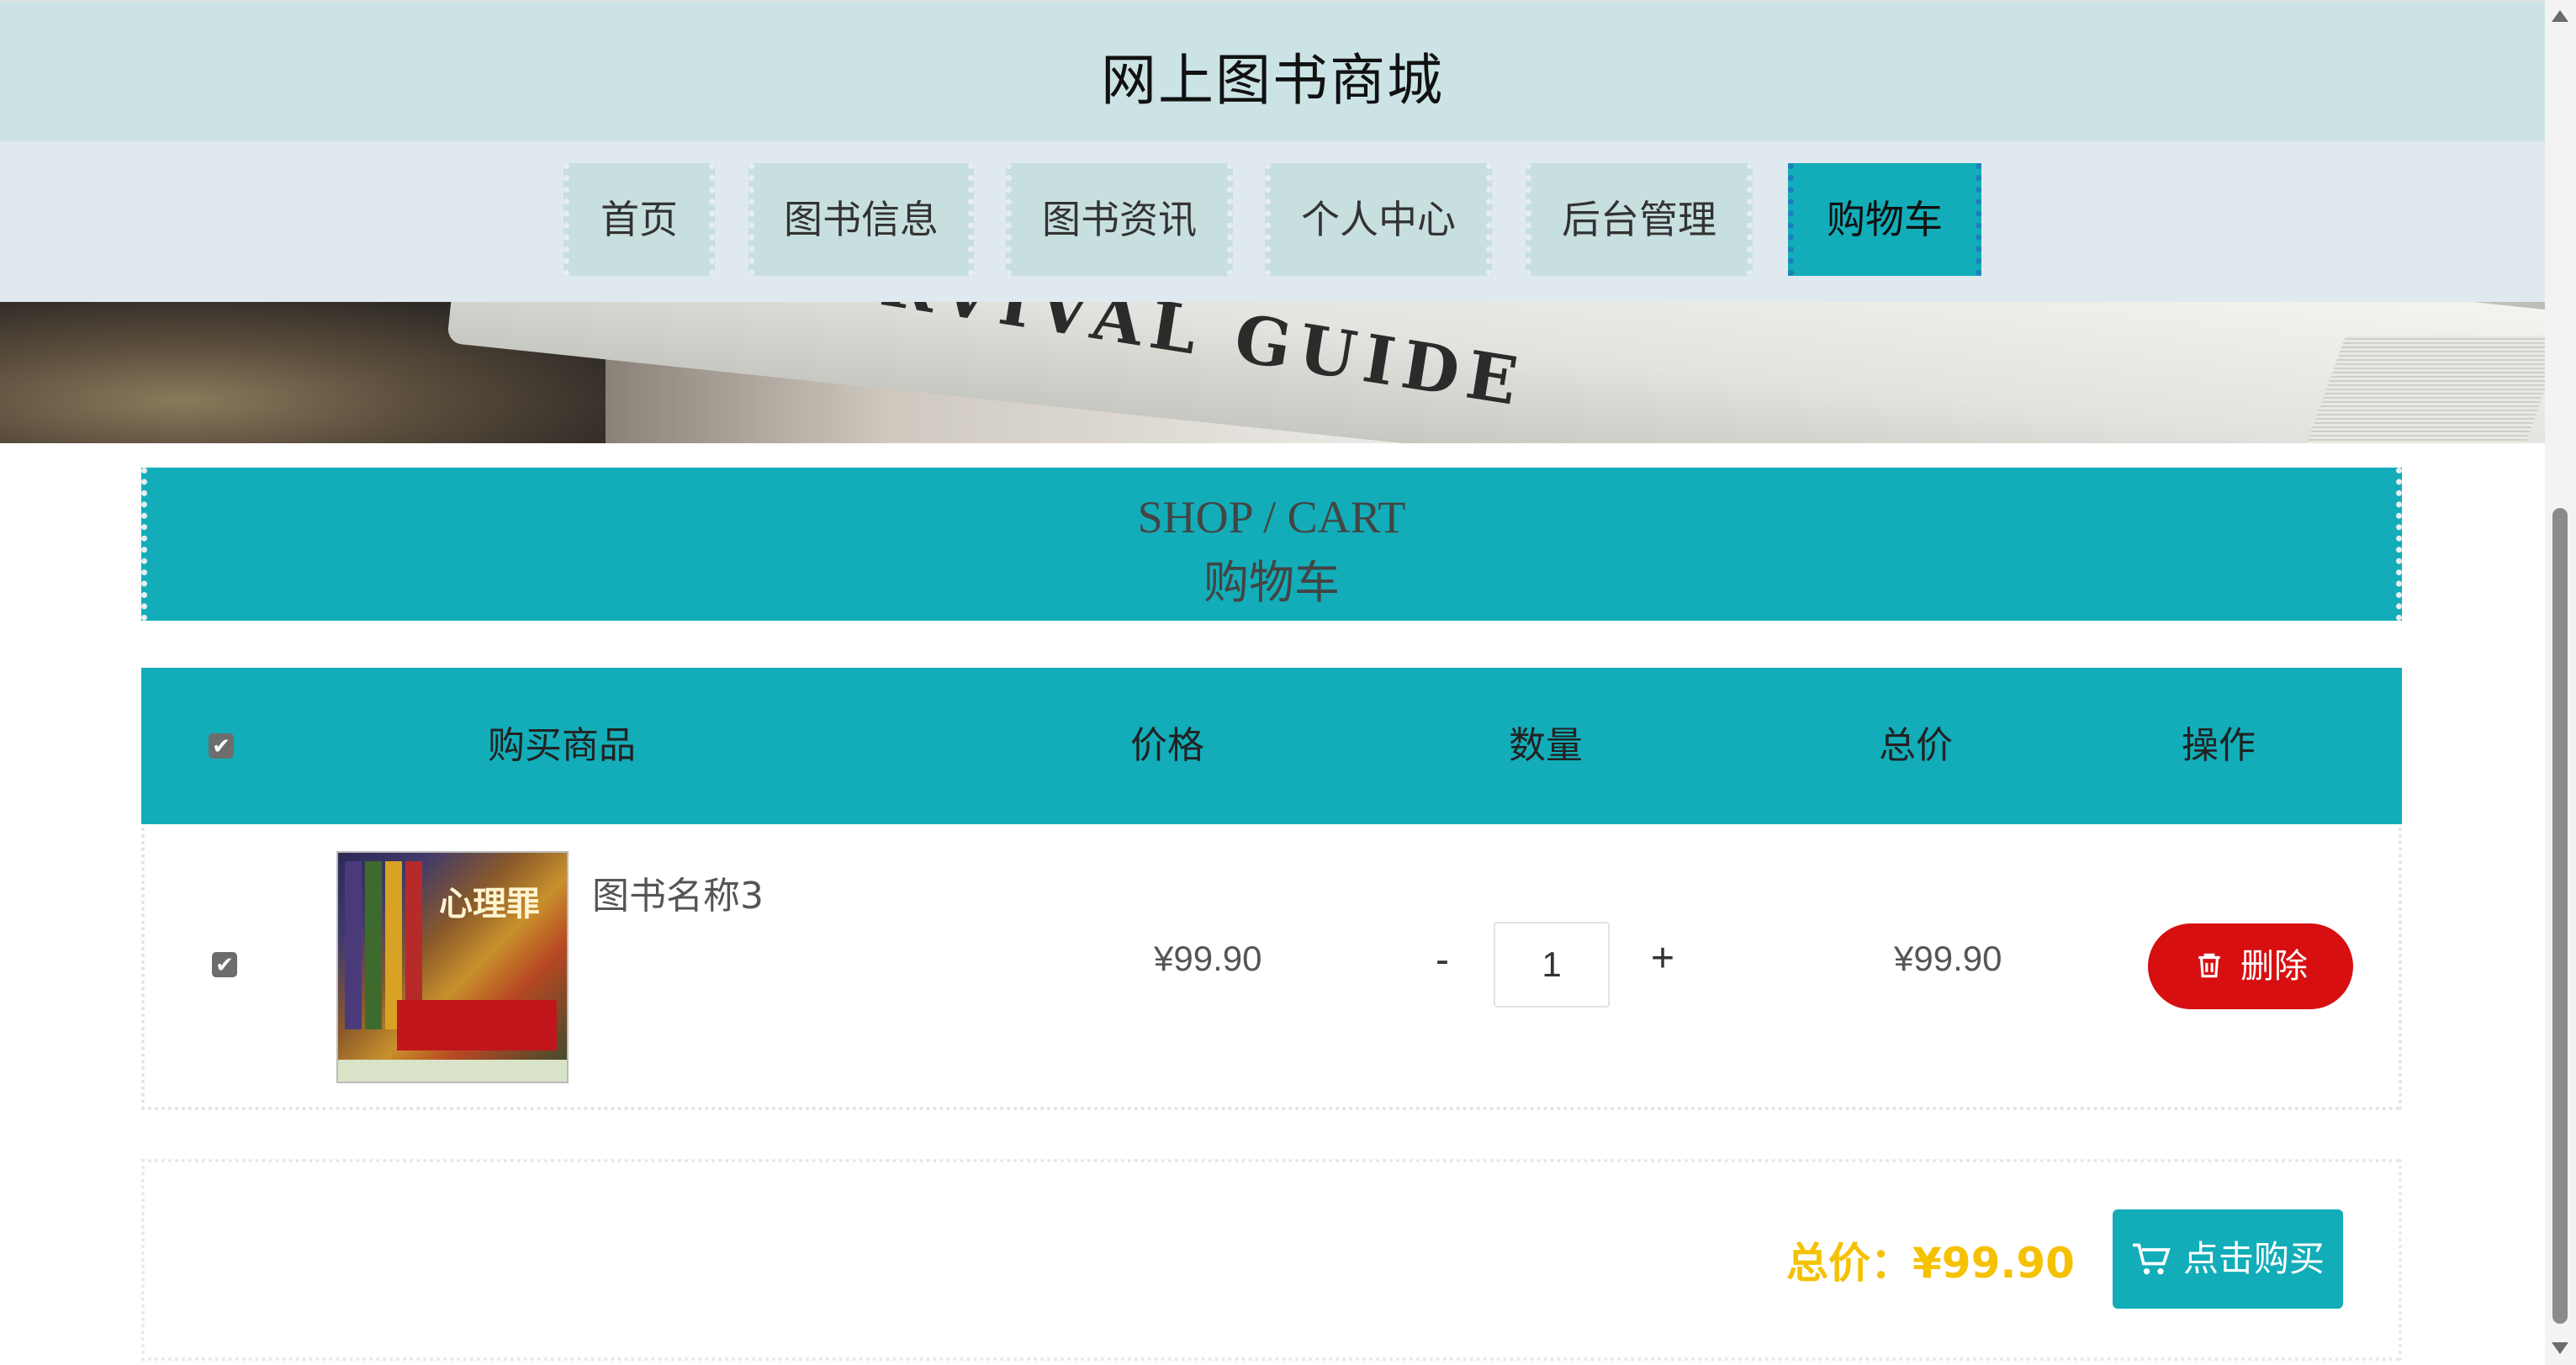 The width and height of the screenshot is (2576, 1365). What do you see at coordinates (2209, 965) in the screenshot?
I see `trash-icon` at bounding box center [2209, 965].